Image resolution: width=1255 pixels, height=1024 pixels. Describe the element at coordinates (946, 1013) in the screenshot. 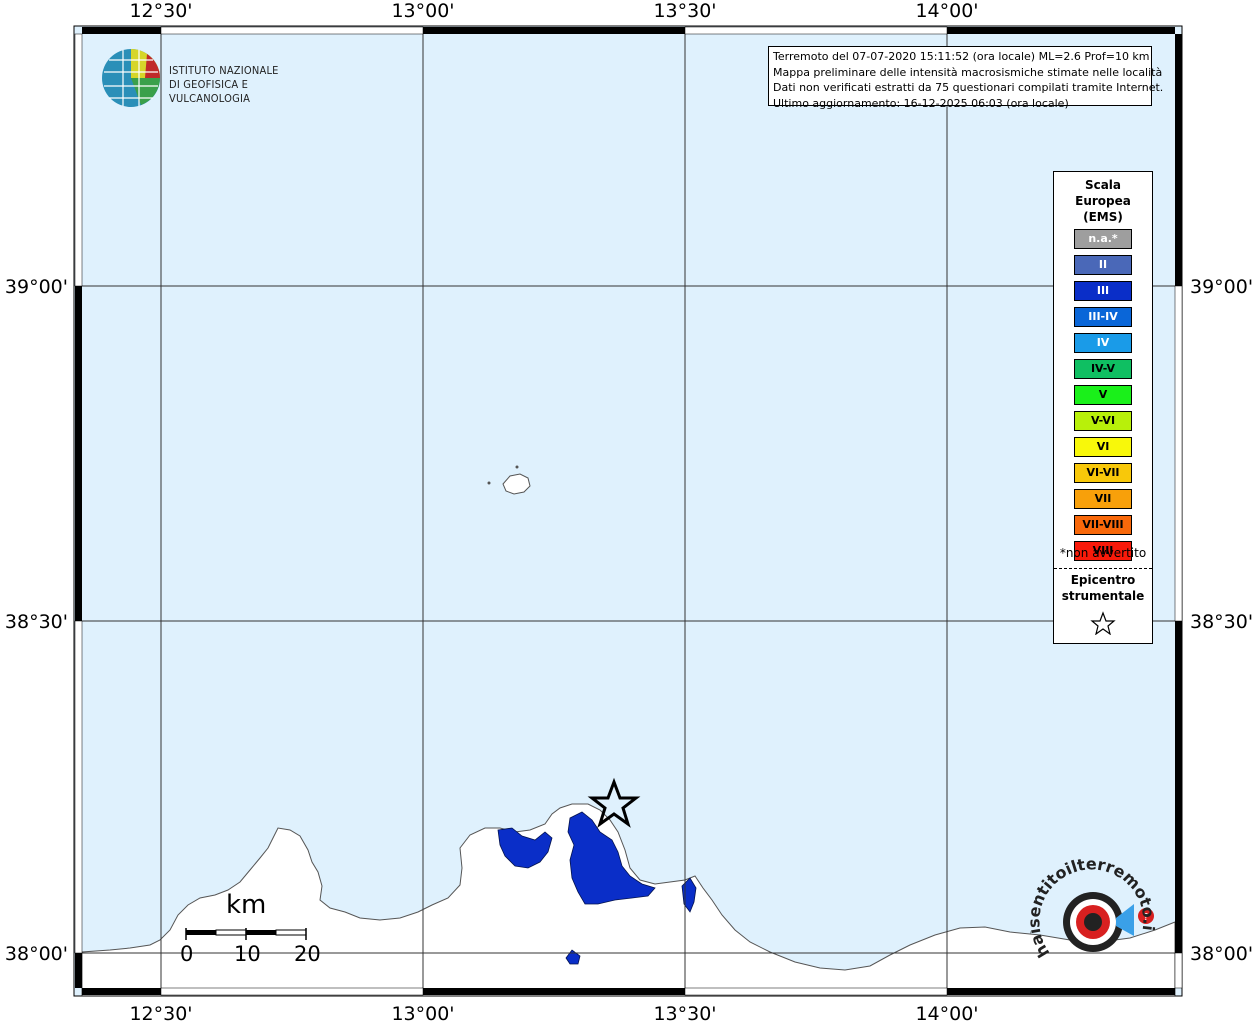

I see `lon-label-bottom: 14°00'` at that location.